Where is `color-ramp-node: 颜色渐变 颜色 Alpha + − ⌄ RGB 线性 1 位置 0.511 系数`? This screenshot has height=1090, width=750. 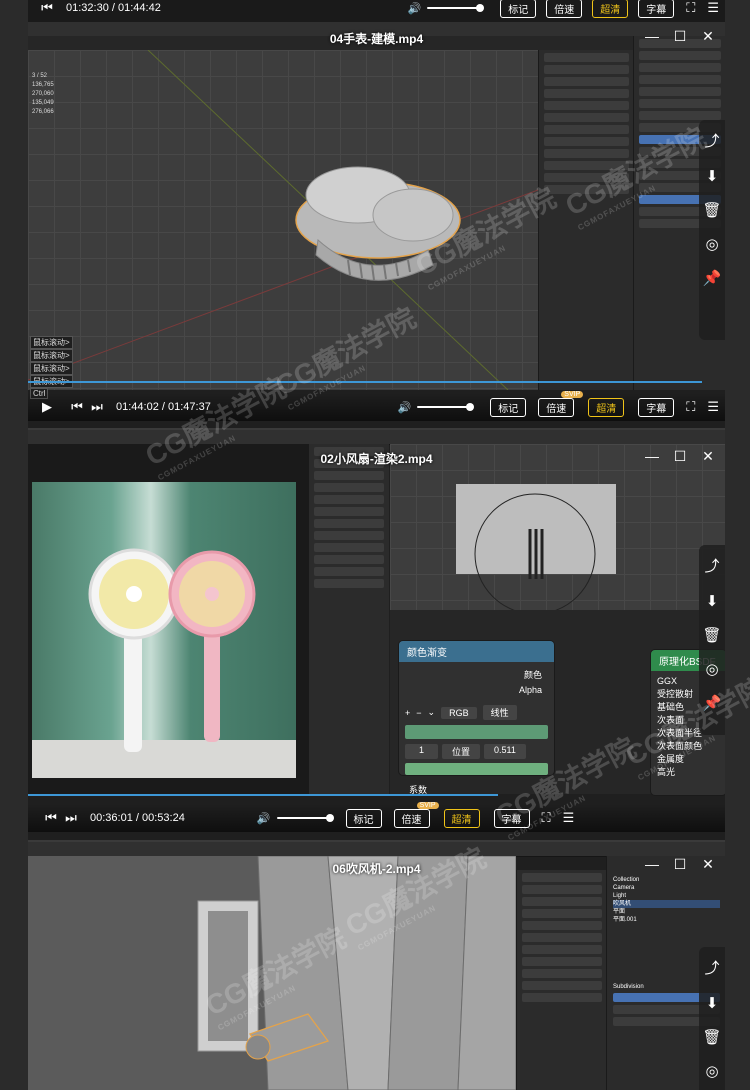 color-ramp-node: 颜色渐变 颜色 Alpha + − ⌄ RGB 线性 1 位置 0.511 系数 is located at coordinates (476, 717).